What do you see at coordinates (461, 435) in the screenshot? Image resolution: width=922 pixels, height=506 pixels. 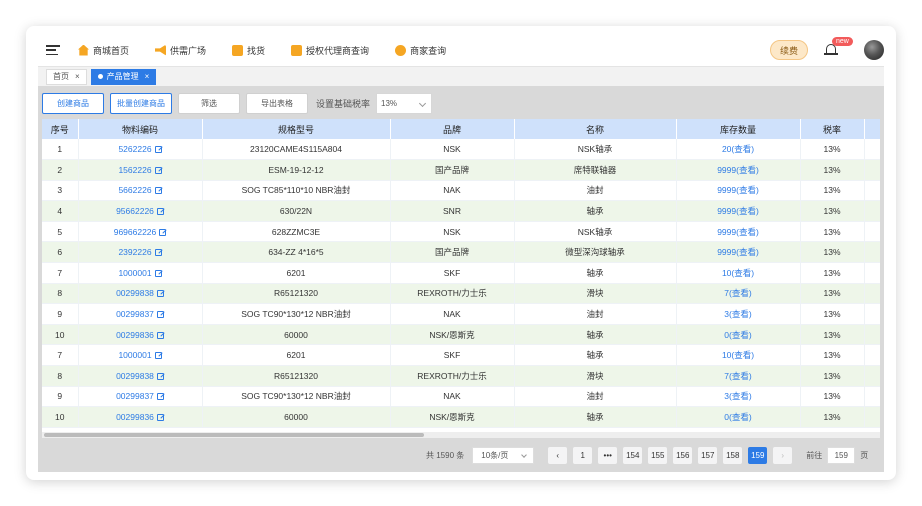 I see `horizontal-scrollbar` at bounding box center [461, 435].